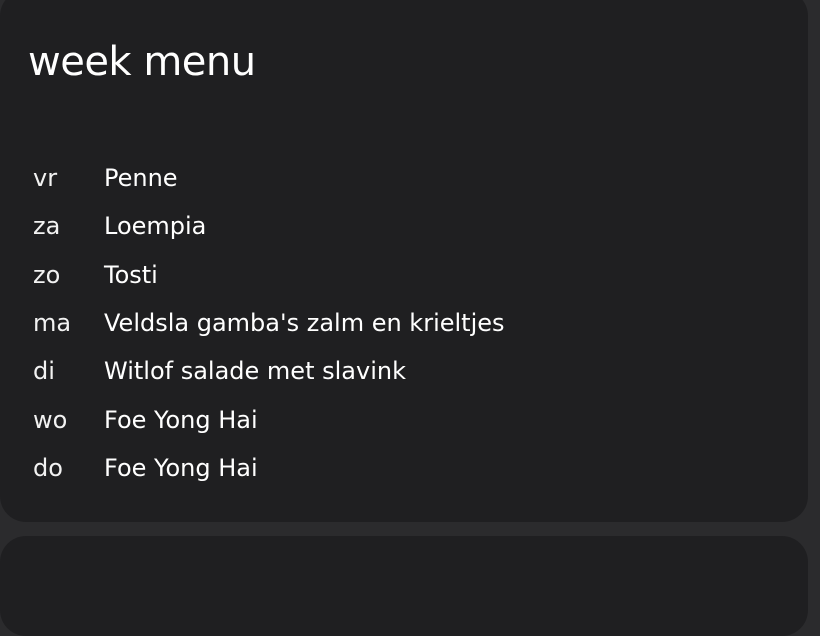 This screenshot has width=820, height=636. I want to click on menu-row-vr: vr Penne, so click(269, 178).